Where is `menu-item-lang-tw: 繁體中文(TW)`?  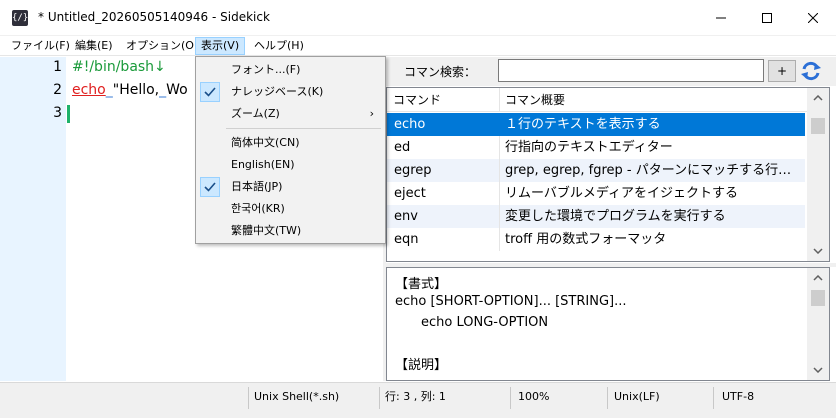 menu-item-lang-tw: 繁體中文(TW) is located at coordinates (290, 231).